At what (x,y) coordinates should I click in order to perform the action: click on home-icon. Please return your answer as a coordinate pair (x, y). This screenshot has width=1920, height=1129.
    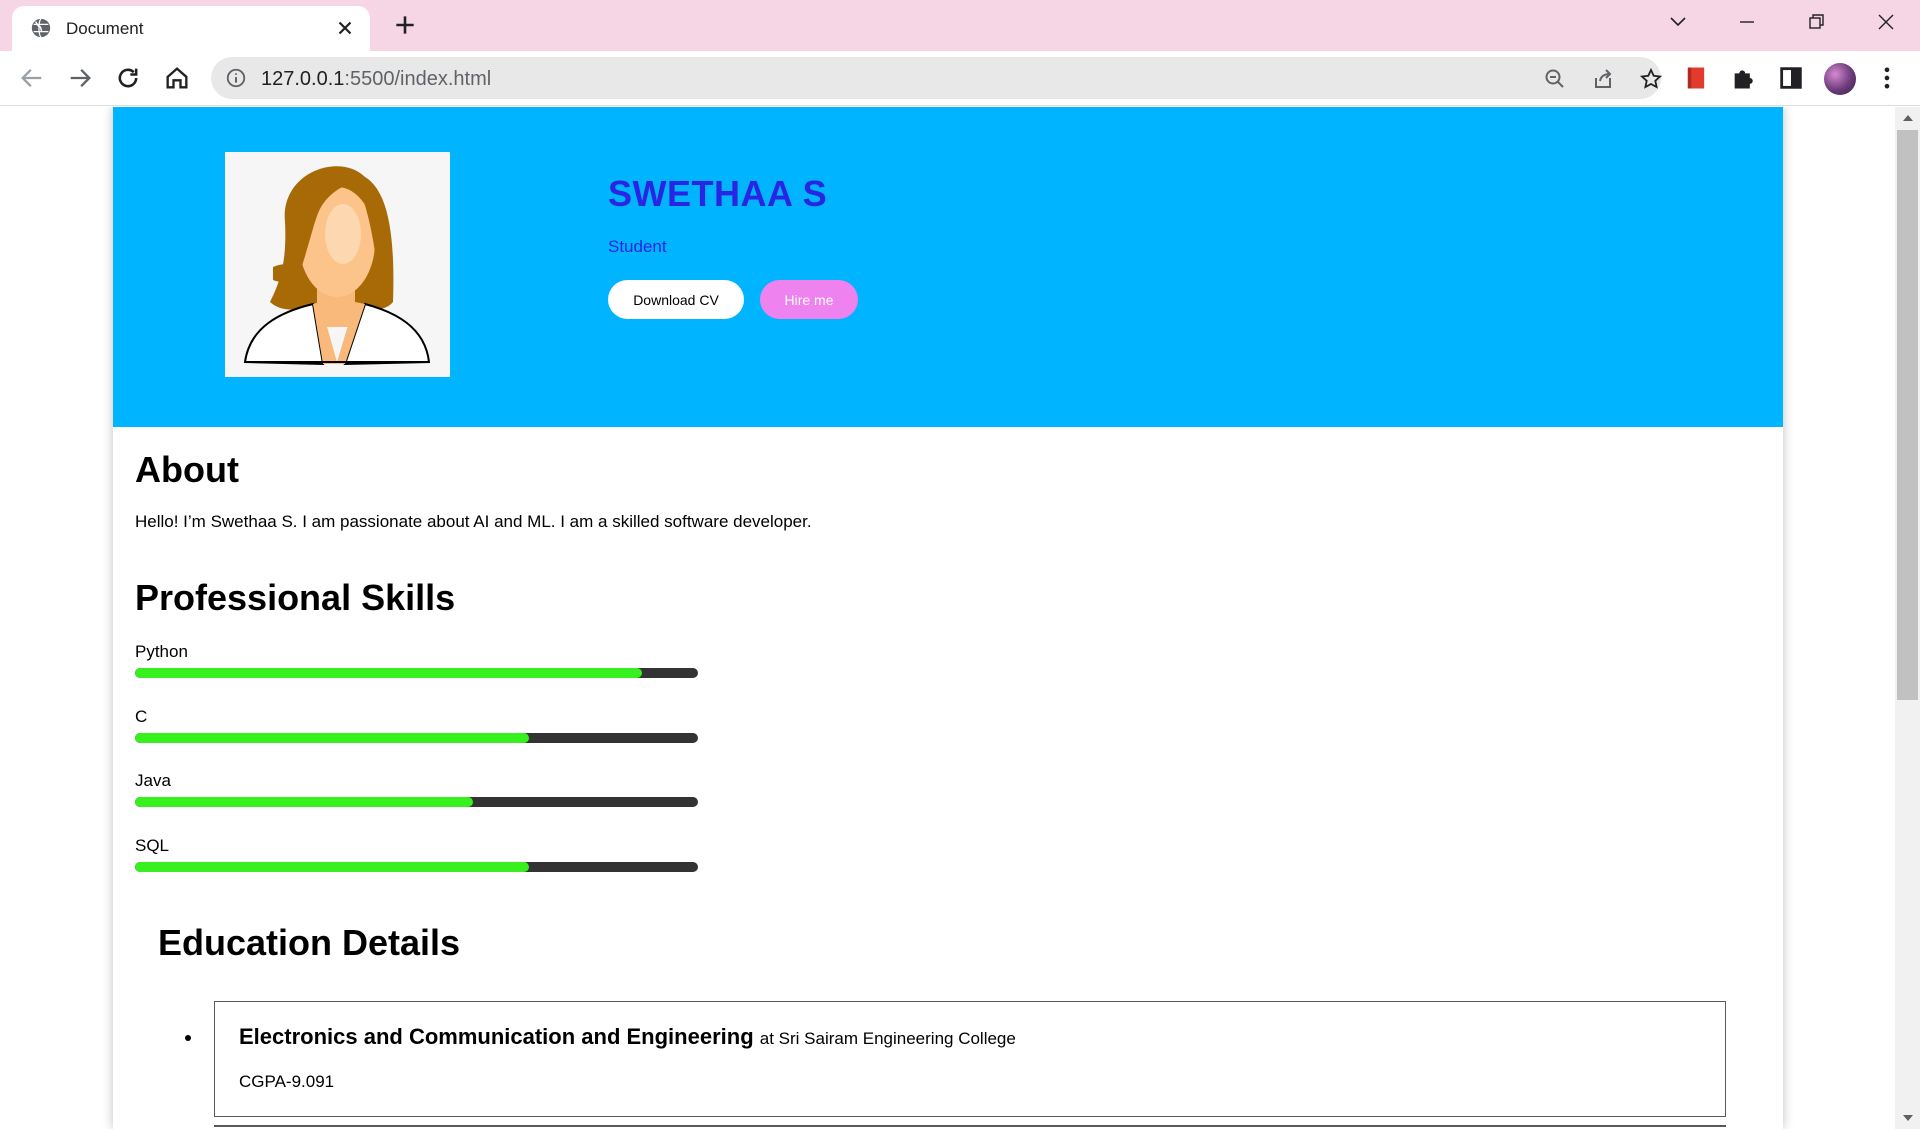
    Looking at the image, I should click on (177, 78).